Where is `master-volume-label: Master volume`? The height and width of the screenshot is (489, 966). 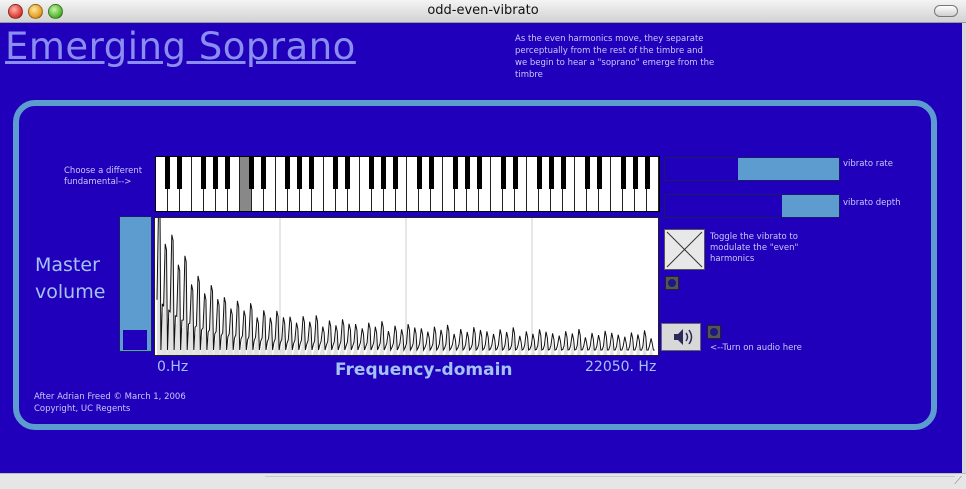
master-volume-label: Master volume is located at coordinates (70, 279).